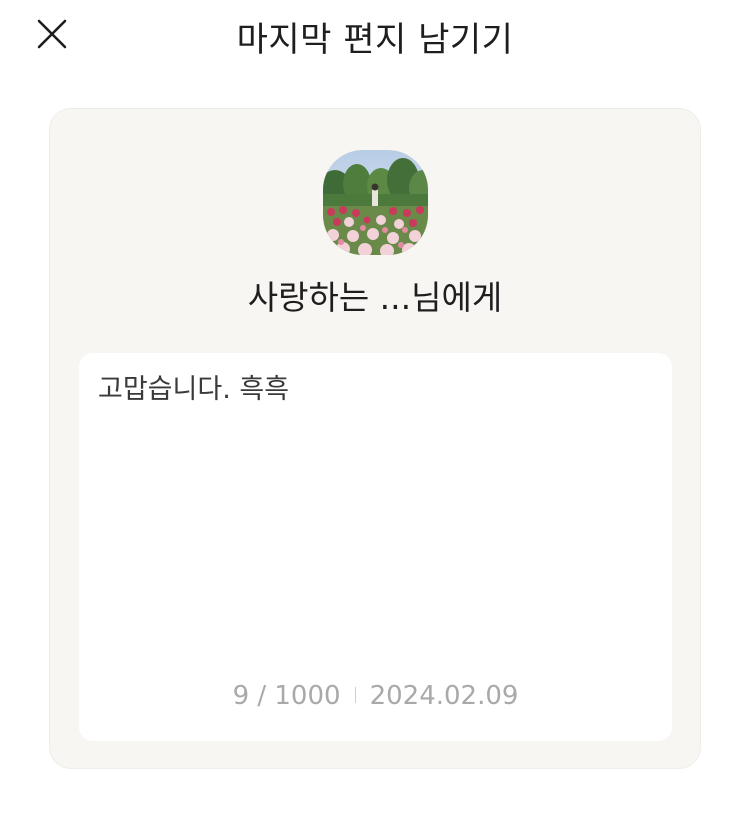 The image size is (750, 818). I want to click on header: 마지막 편지 남기기, so click(375, 35).